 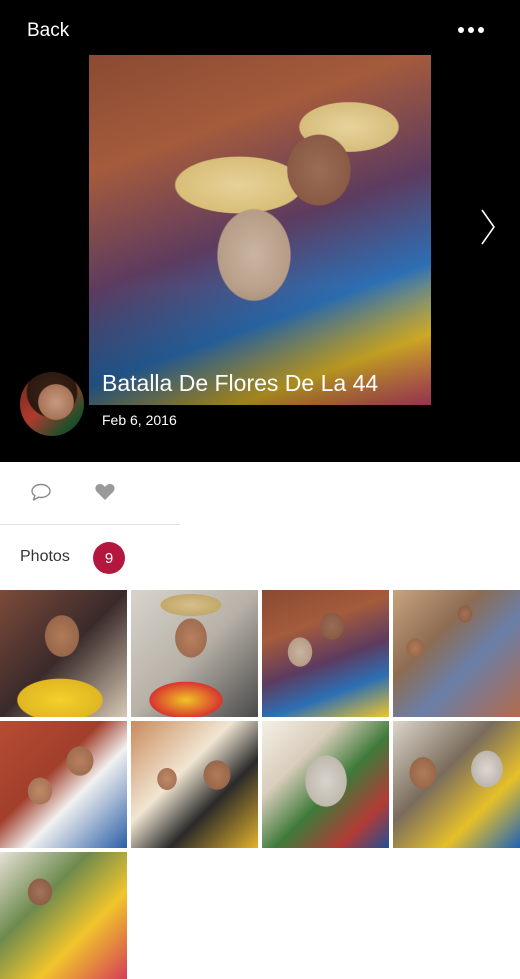 What do you see at coordinates (45, 556) in the screenshot?
I see `photos-section-label: Photos` at bounding box center [45, 556].